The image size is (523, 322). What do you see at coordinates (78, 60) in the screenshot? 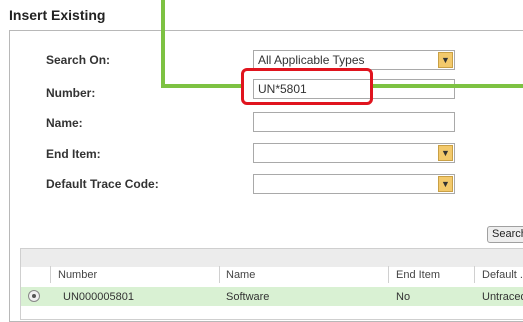
I see `search-on-label: Search On:` at bounding box center [78, 60].